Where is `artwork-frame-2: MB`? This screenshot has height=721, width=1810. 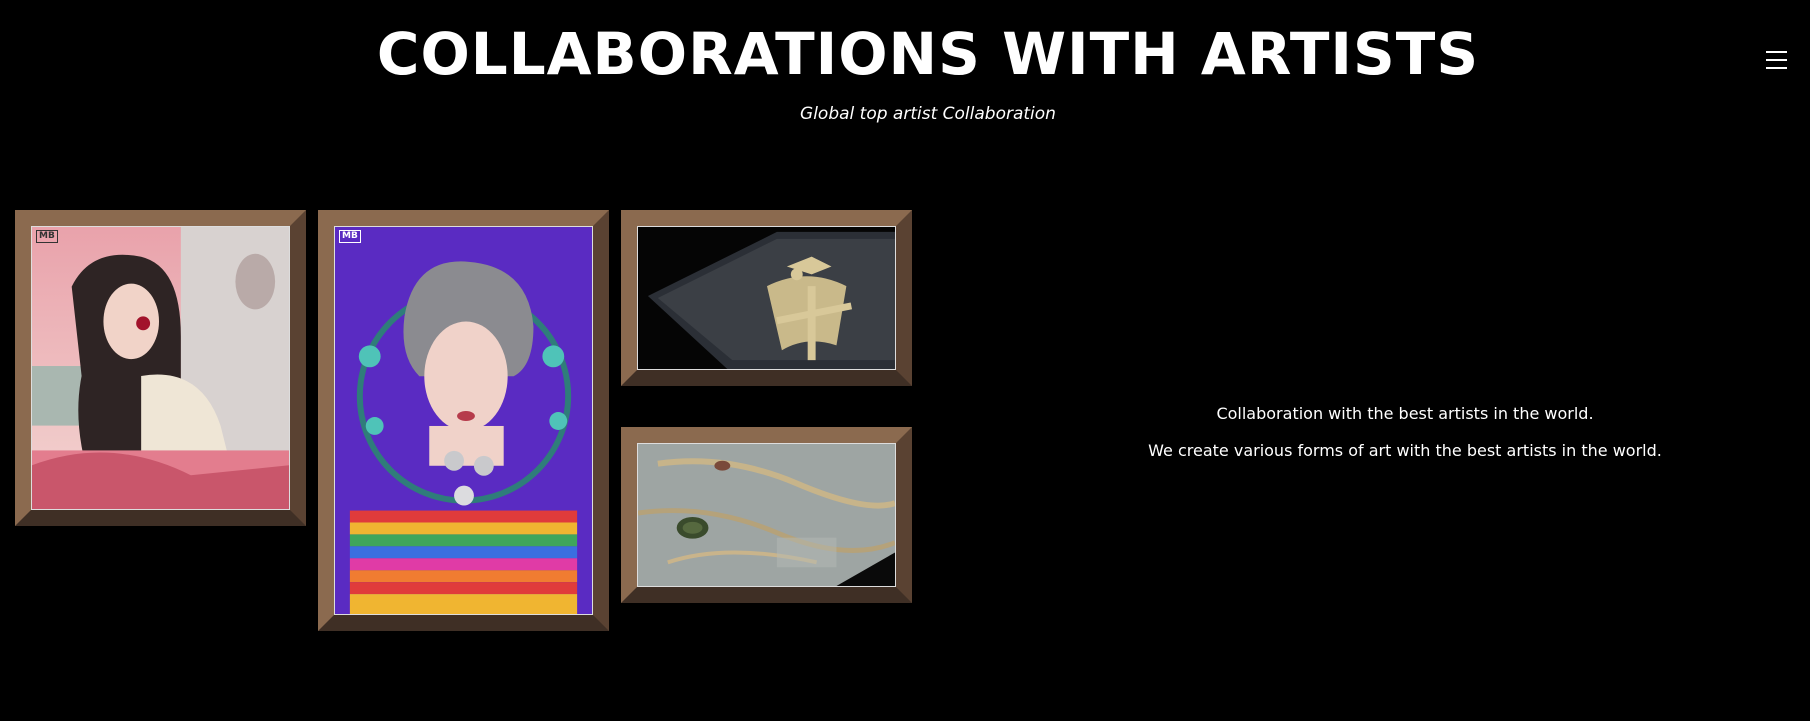
artwork-frame-2: MB is located at coordinates (463, 420).